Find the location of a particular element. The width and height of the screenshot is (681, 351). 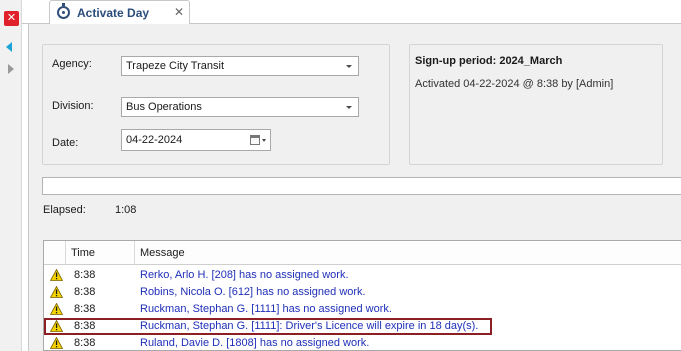

side-strip: ✕ is located at coordinates (11, 175).